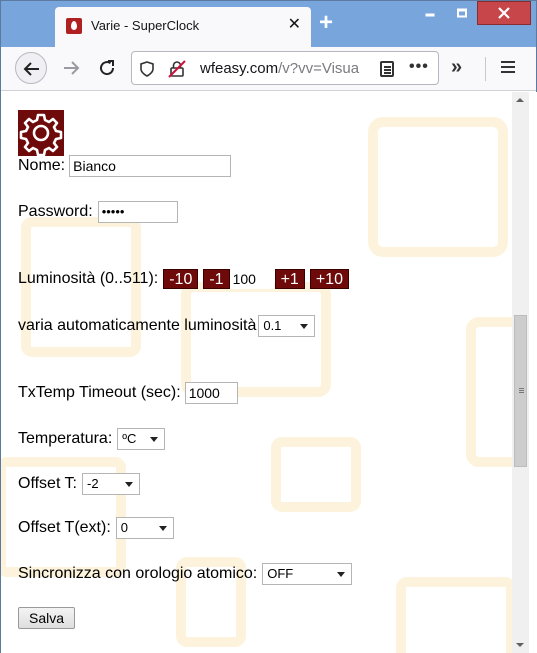 The height and width of the screenshot is (653, 537). Describe the element at coordinates (47, 483) in the screenshot. I see `offset-t-label: Offset T:` at that location.